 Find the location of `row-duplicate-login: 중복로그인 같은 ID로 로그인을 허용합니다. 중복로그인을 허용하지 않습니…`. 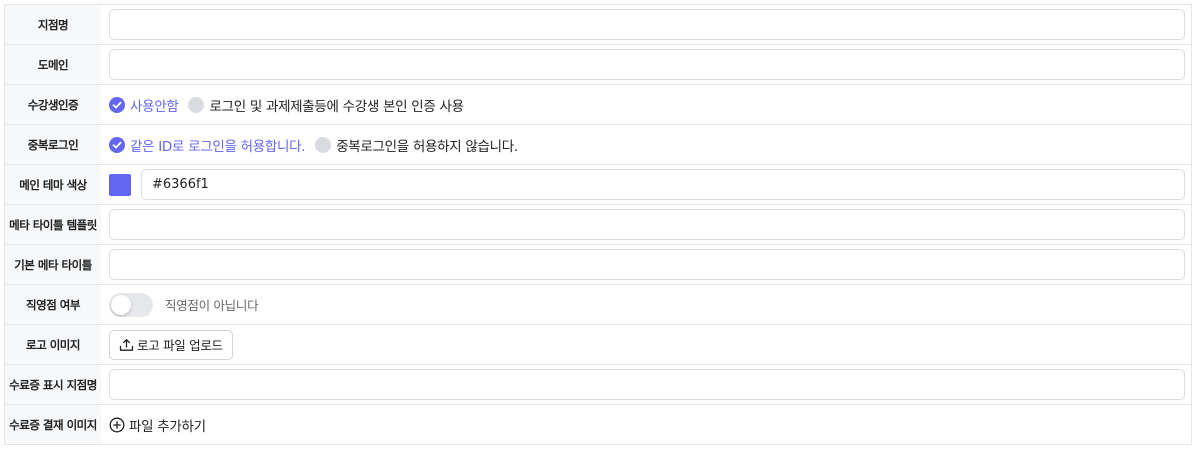

row-duplicate-login: 중복로그인 같은 ID로 로그인을 허용합니다. 중복로그인을 허용하지 않습니… is located at coordinates (598, 145).